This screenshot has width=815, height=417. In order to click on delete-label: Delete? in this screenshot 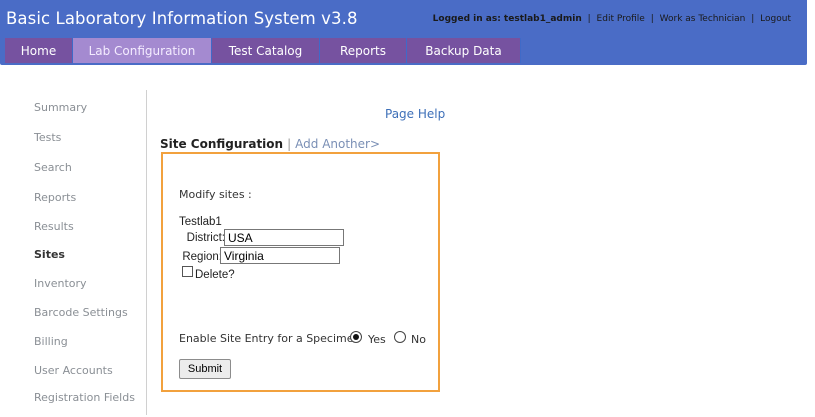, I will do `click(215, 275)`.